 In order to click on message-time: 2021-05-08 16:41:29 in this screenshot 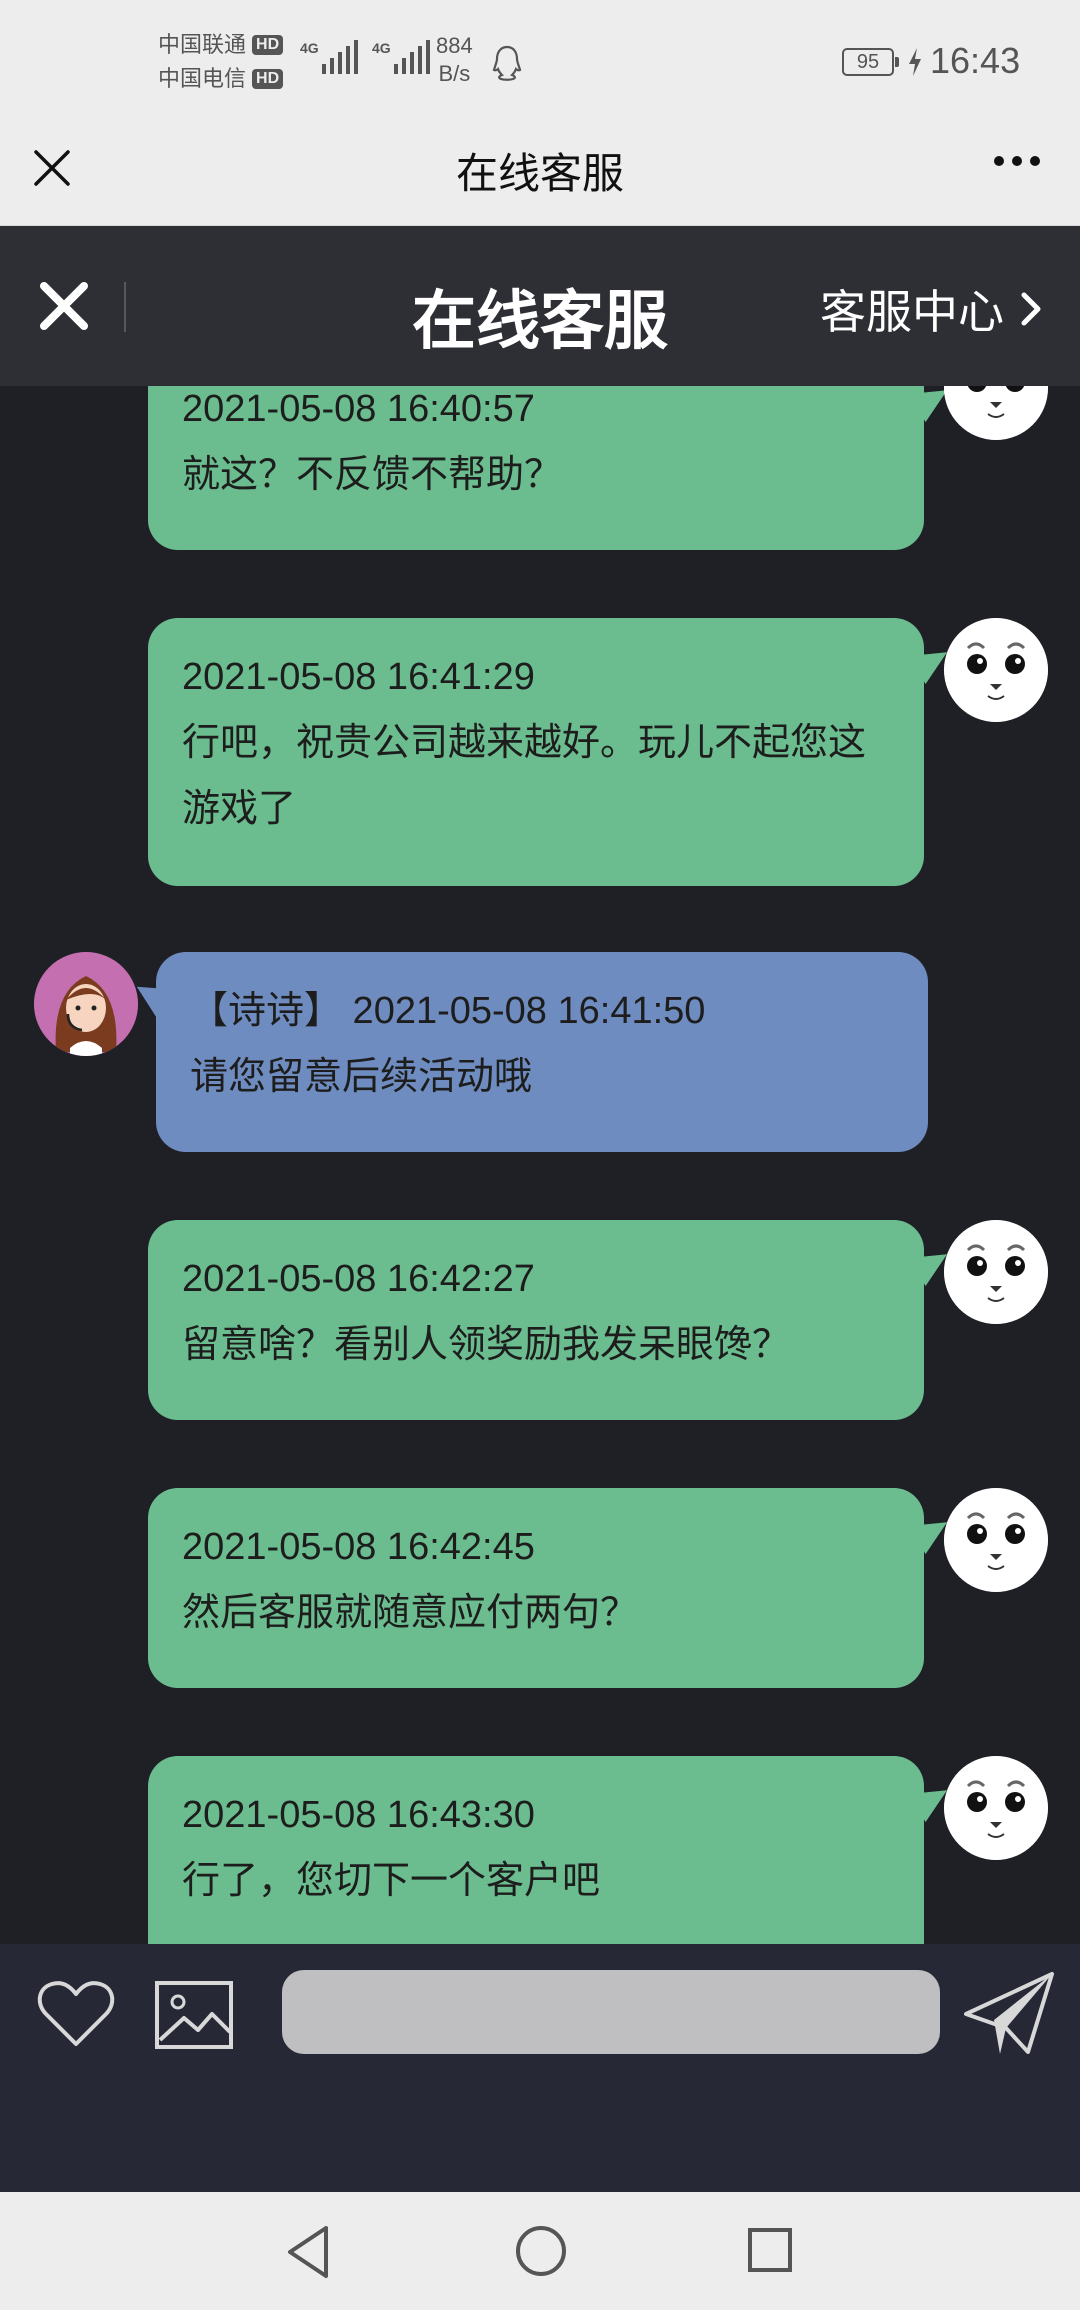, I will do `click(358, 677)`.